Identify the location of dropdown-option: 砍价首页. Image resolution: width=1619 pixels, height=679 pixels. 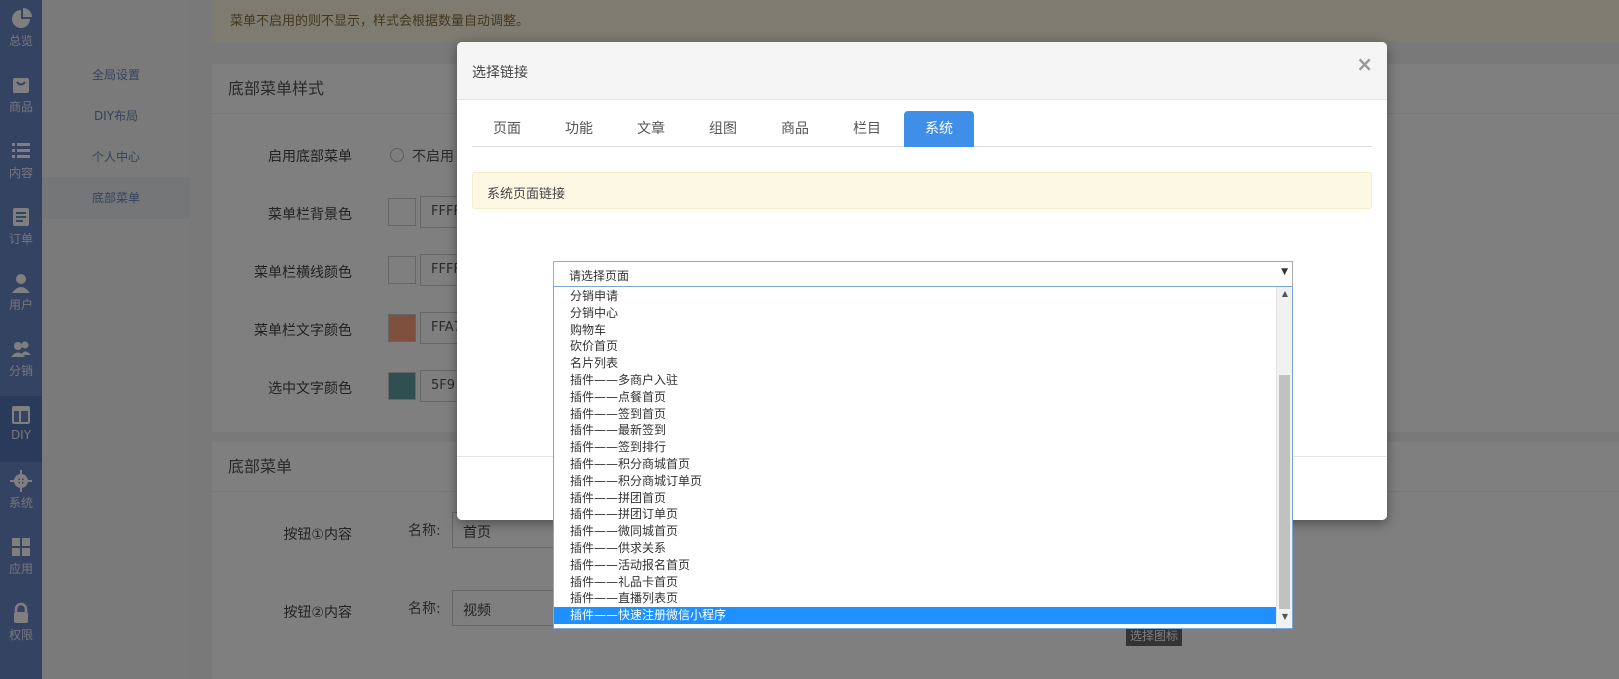
(915, 346).